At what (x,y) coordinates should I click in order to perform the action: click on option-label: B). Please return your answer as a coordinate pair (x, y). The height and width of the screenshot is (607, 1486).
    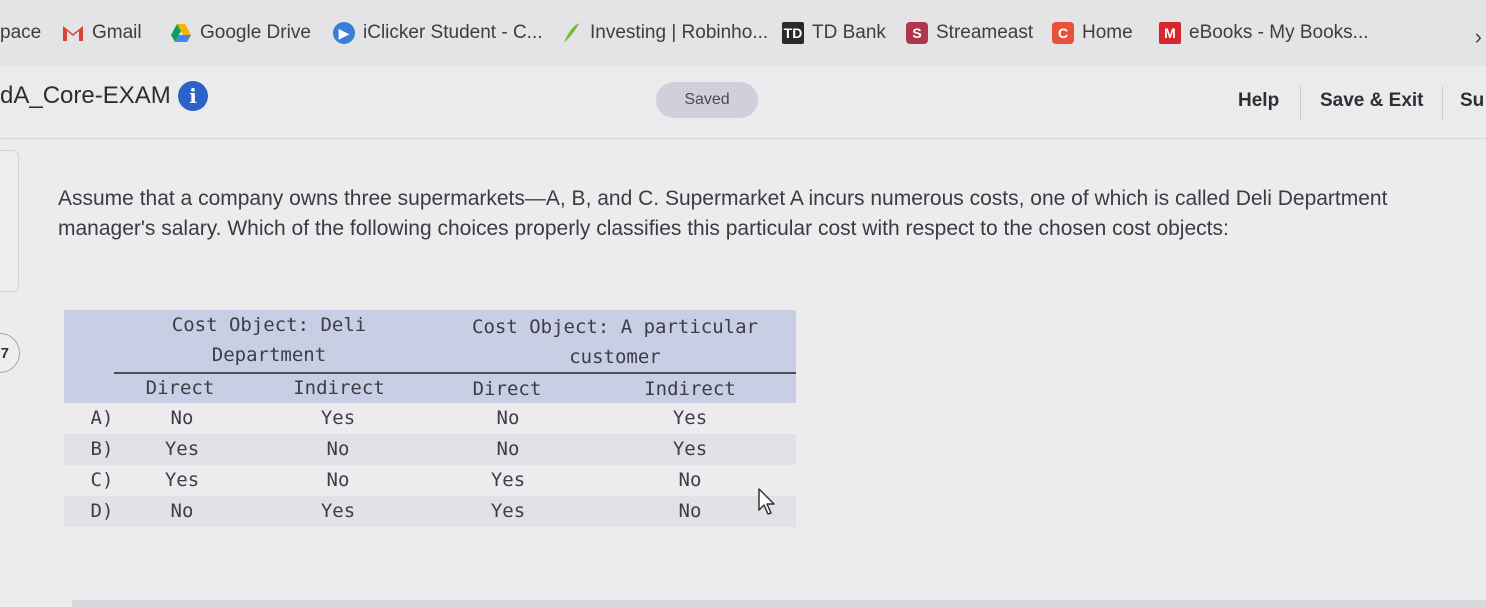
    Looking at the image, I should click on (102, 449).